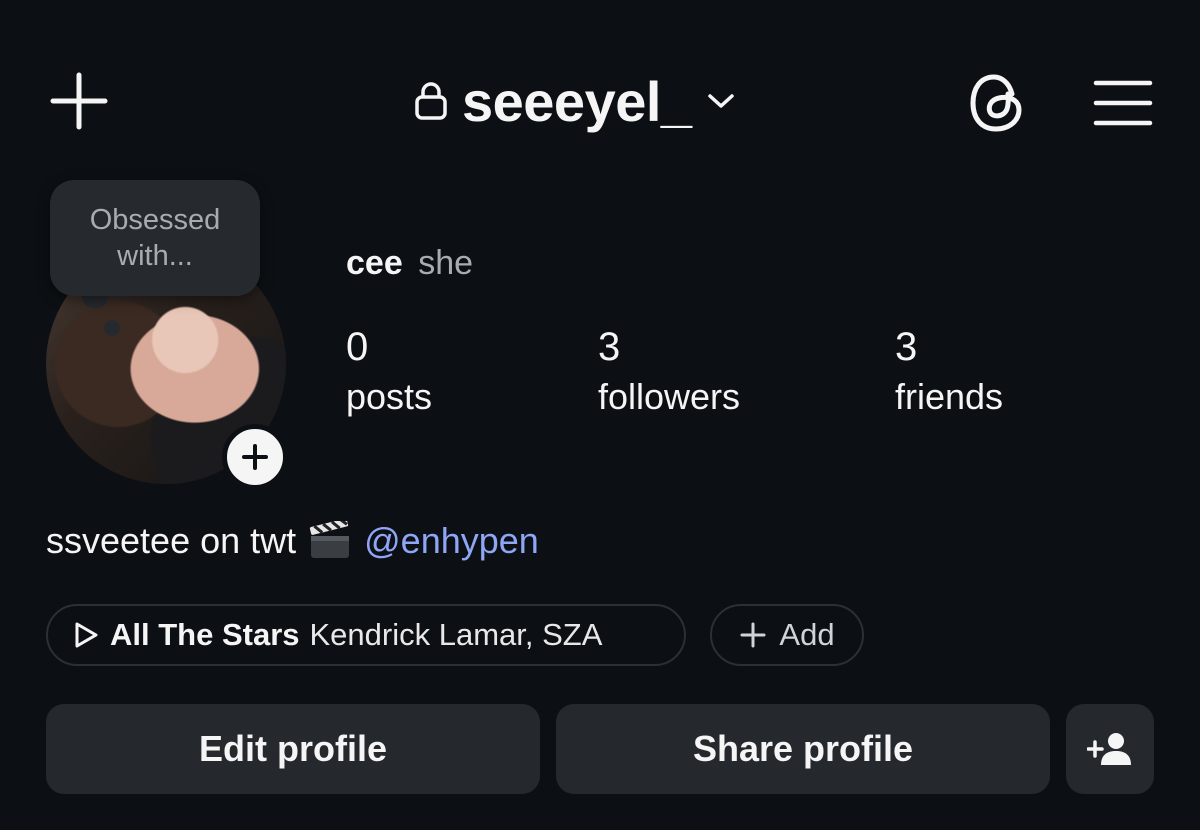 This screenshot has height=830, width=1200. I want to click on edit-profile-button: Edit profile, so click(293, 749).